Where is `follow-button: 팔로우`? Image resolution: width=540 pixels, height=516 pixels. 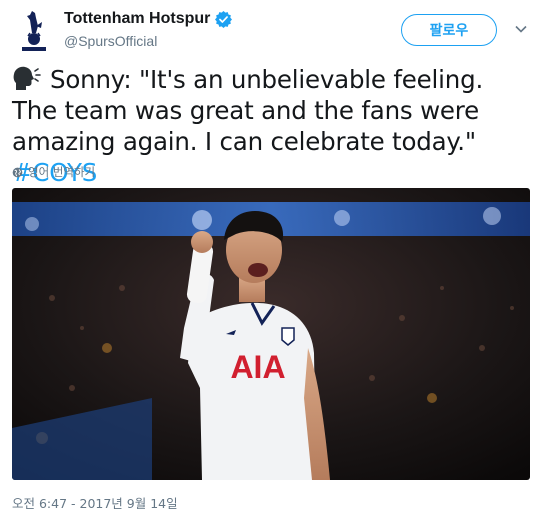 follow-button: 팔로우 is located at coordinates (449, 30).